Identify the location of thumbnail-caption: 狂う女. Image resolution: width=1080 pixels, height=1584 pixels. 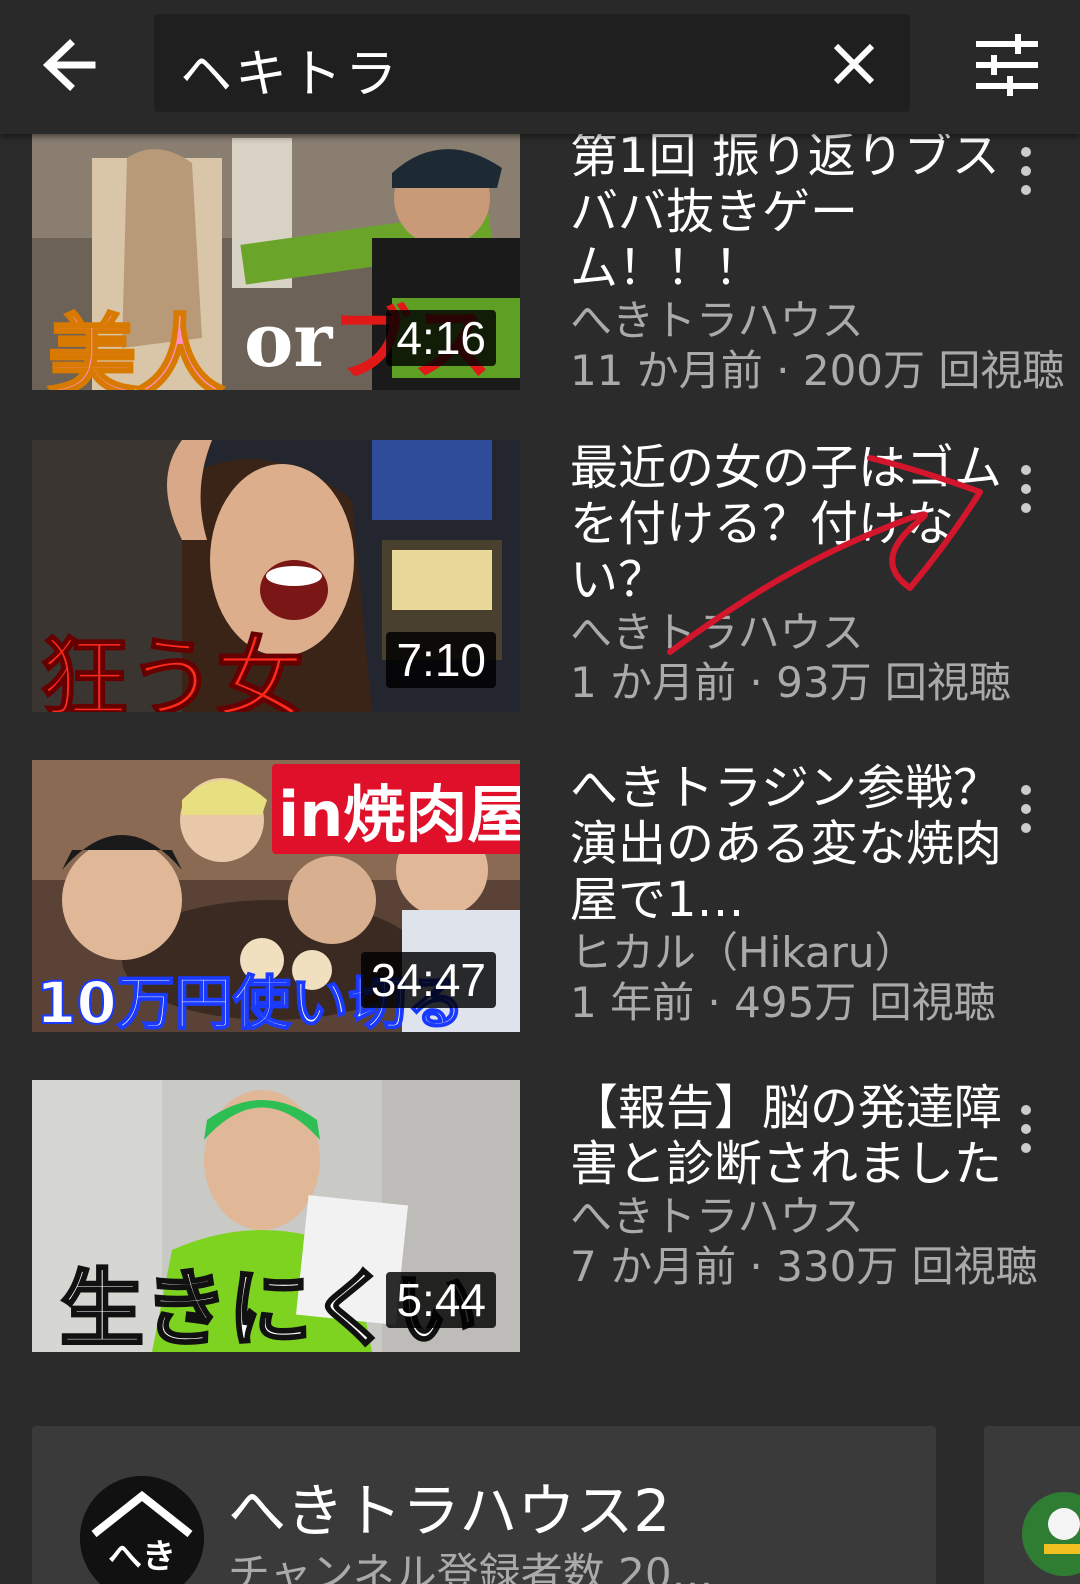
(172, 669).